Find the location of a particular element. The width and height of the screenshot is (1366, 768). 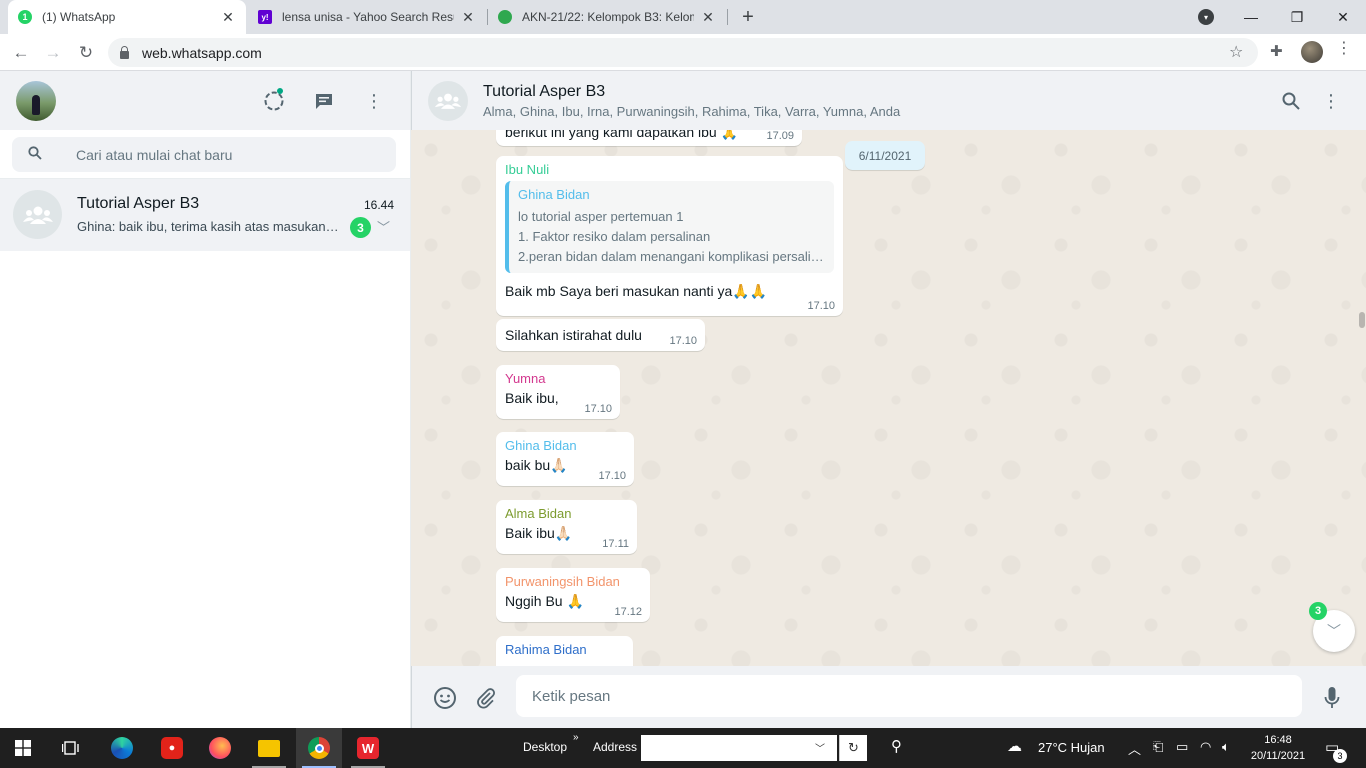

message-bubble: Ghina Bidan baik bu🙏🏻 17.10 is located at coordinates (565, 459).